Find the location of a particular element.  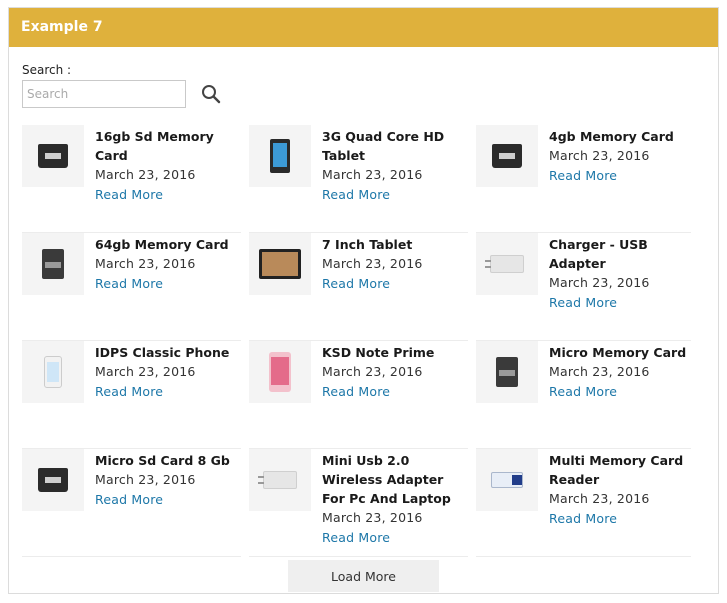

product-title: 3G Quad Core HD Tablet is located at coordinates (395, 146).